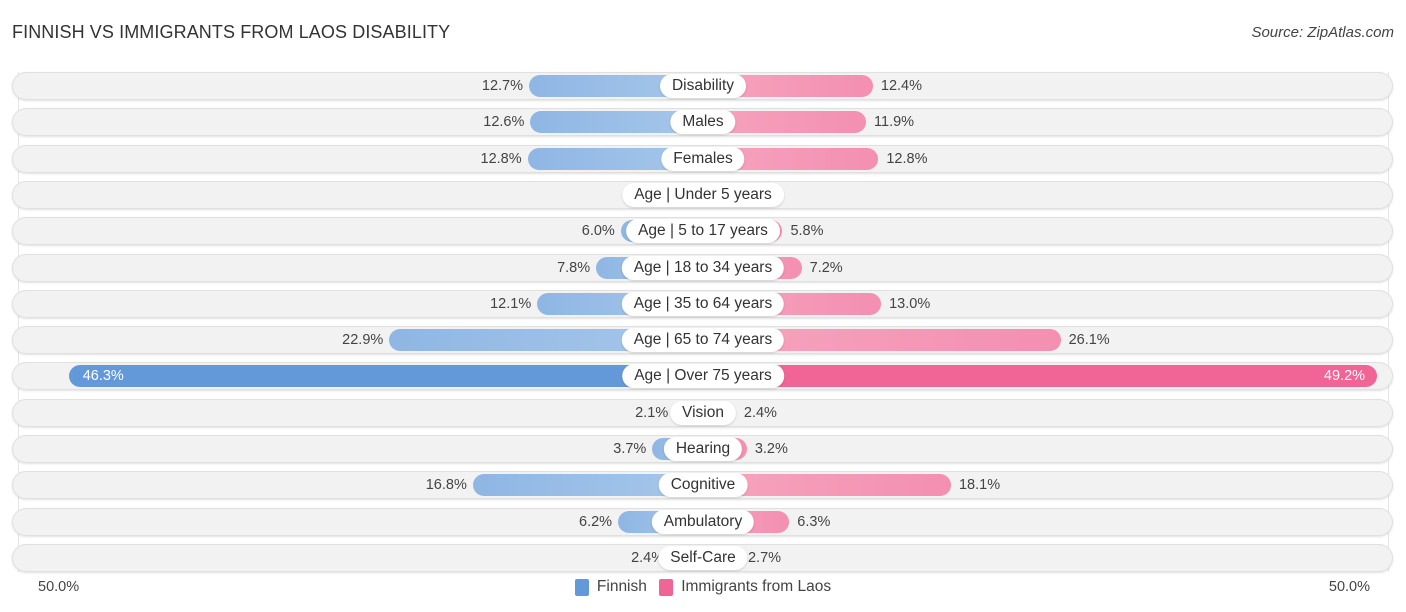 Image resolution: width=1406 pixels, height=612 pixels. Describe the element at coordinates (103, 376) in the screenshot. I see `value-label-finnish: 46.3%` at that location.